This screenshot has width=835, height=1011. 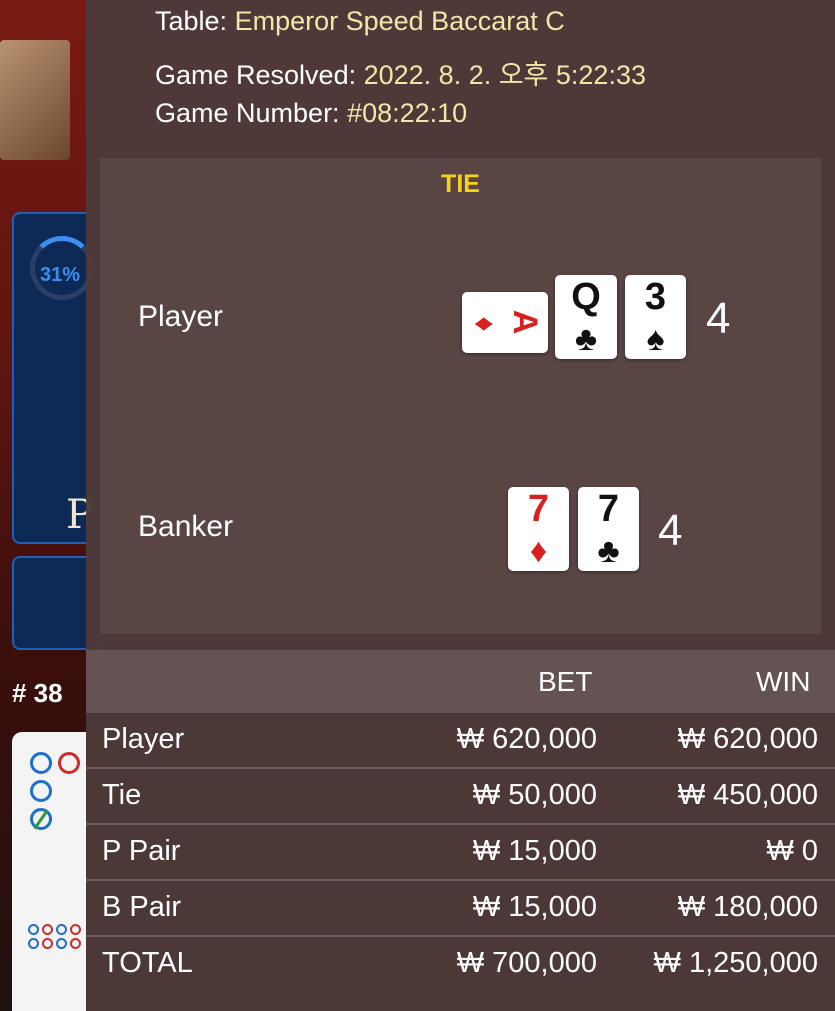 I want to click on table-info: Table: Emperor Speed Baccarat C, so click(x=360, y=21).